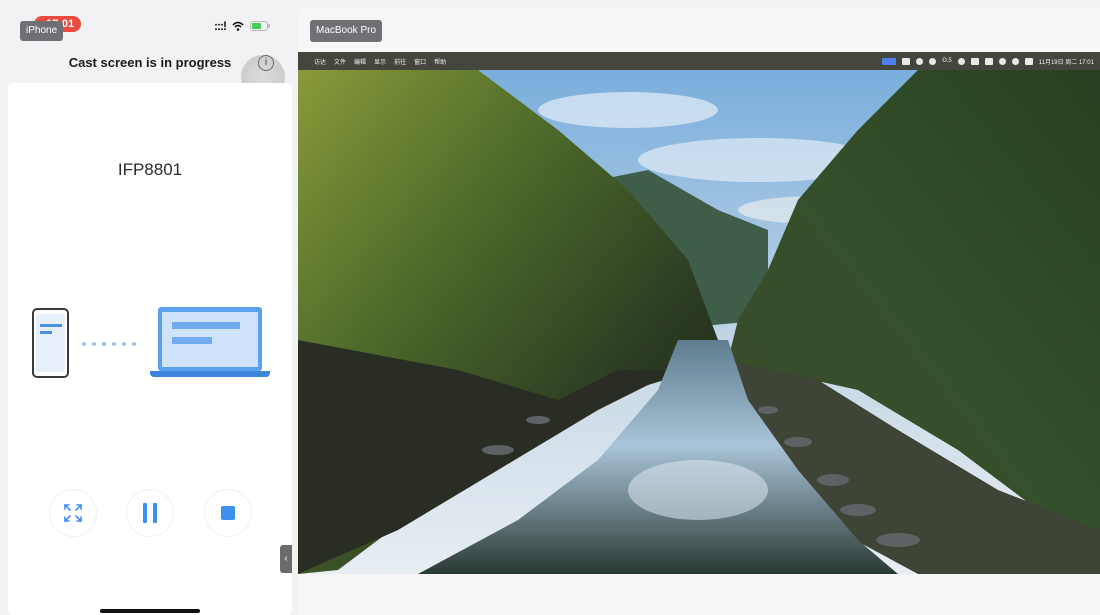 The width and height of the screenshot is (1100, 615). I want to click on macbook-device-tag: MacBook Pro, so click(346, 31).